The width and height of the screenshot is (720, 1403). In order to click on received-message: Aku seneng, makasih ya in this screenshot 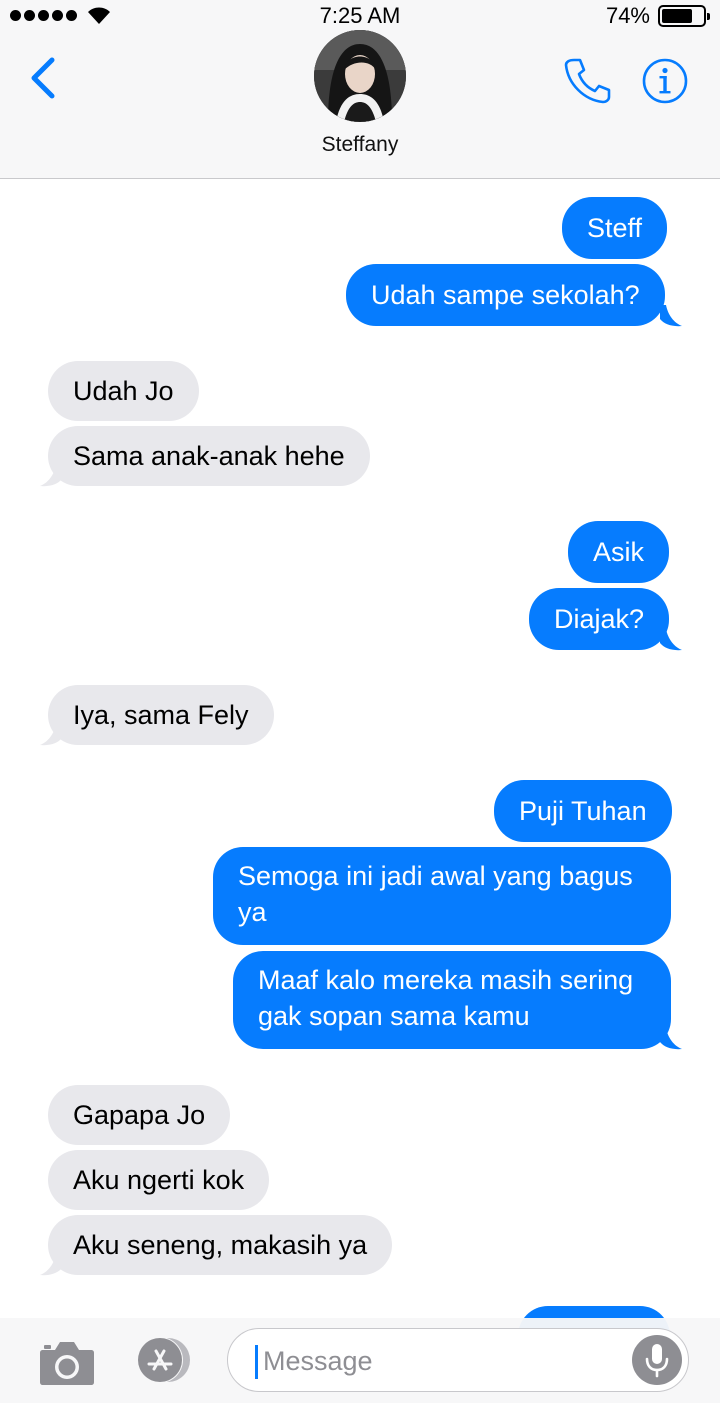, I will do `click(220, 1245)`.